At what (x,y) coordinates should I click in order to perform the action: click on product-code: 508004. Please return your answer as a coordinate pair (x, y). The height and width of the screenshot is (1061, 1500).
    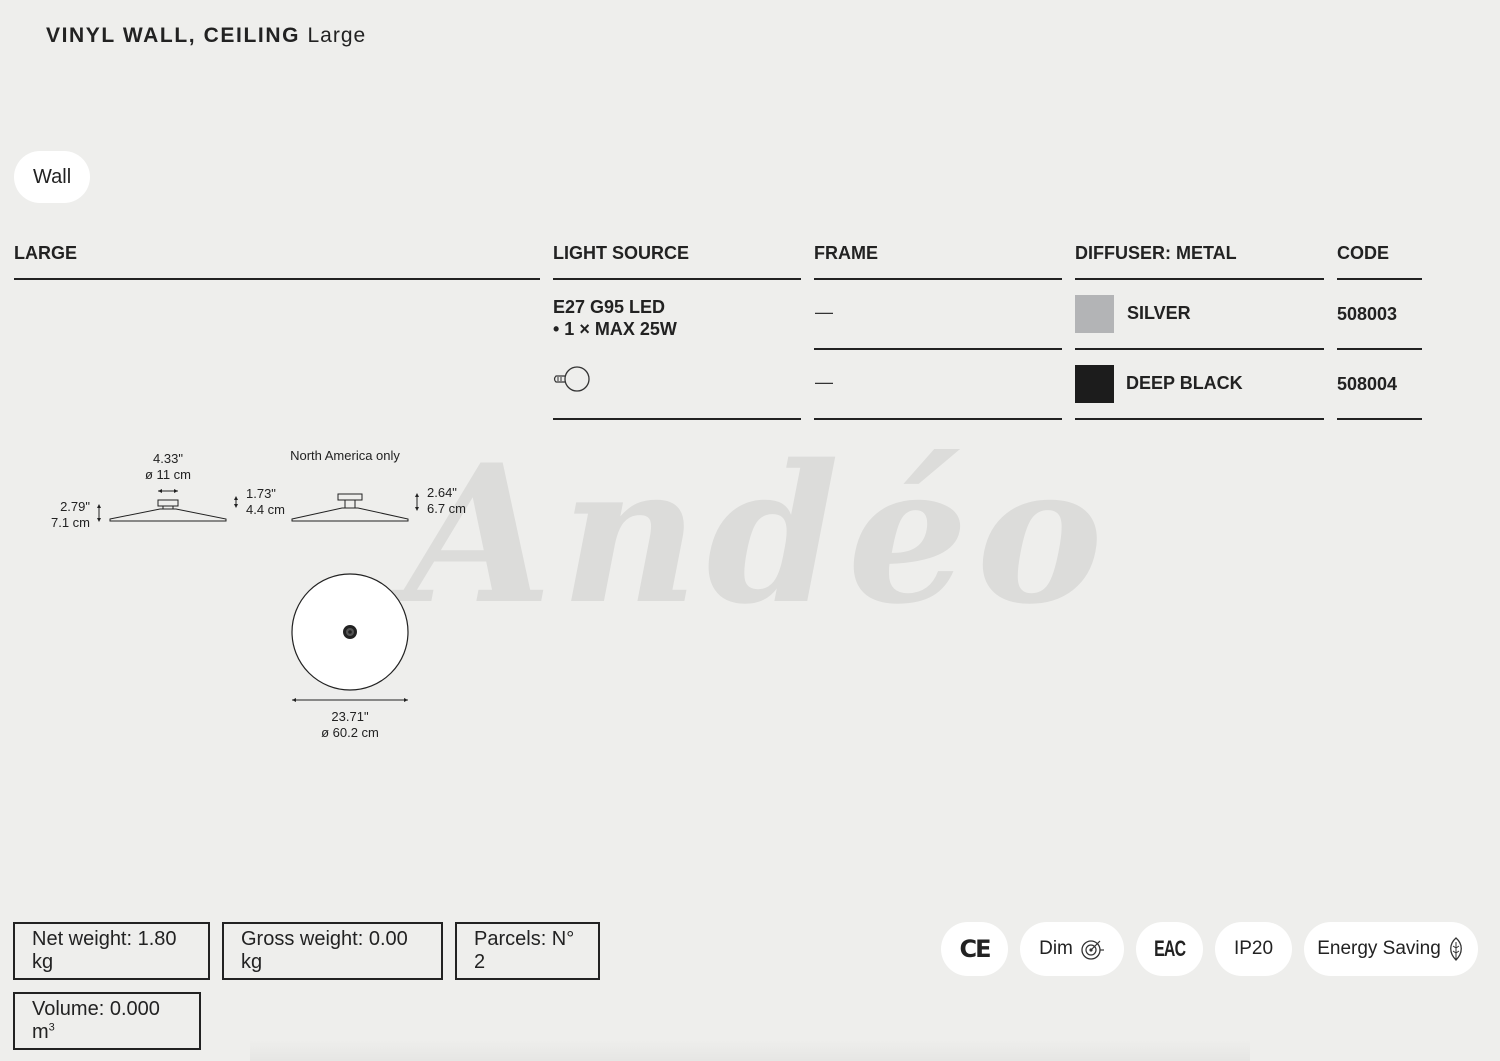
    Looking at the image, I should click on (1367, 384).